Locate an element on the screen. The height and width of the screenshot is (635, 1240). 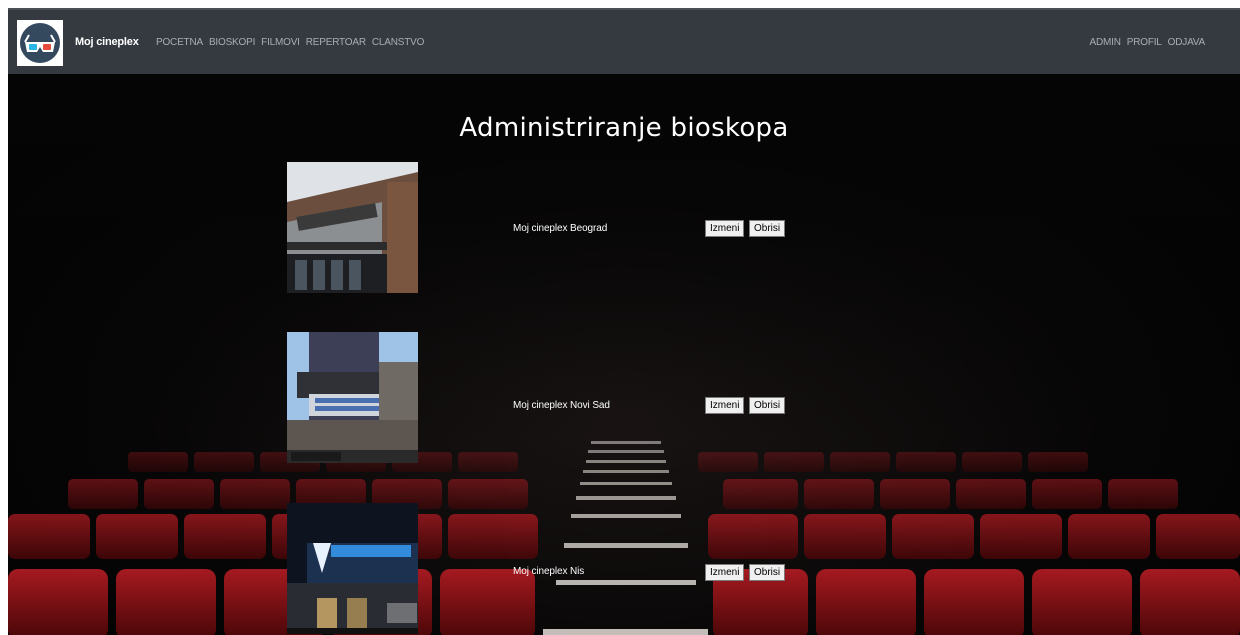
nav-link-filmovi: FILMOVI is located at coordinates (280, 42).